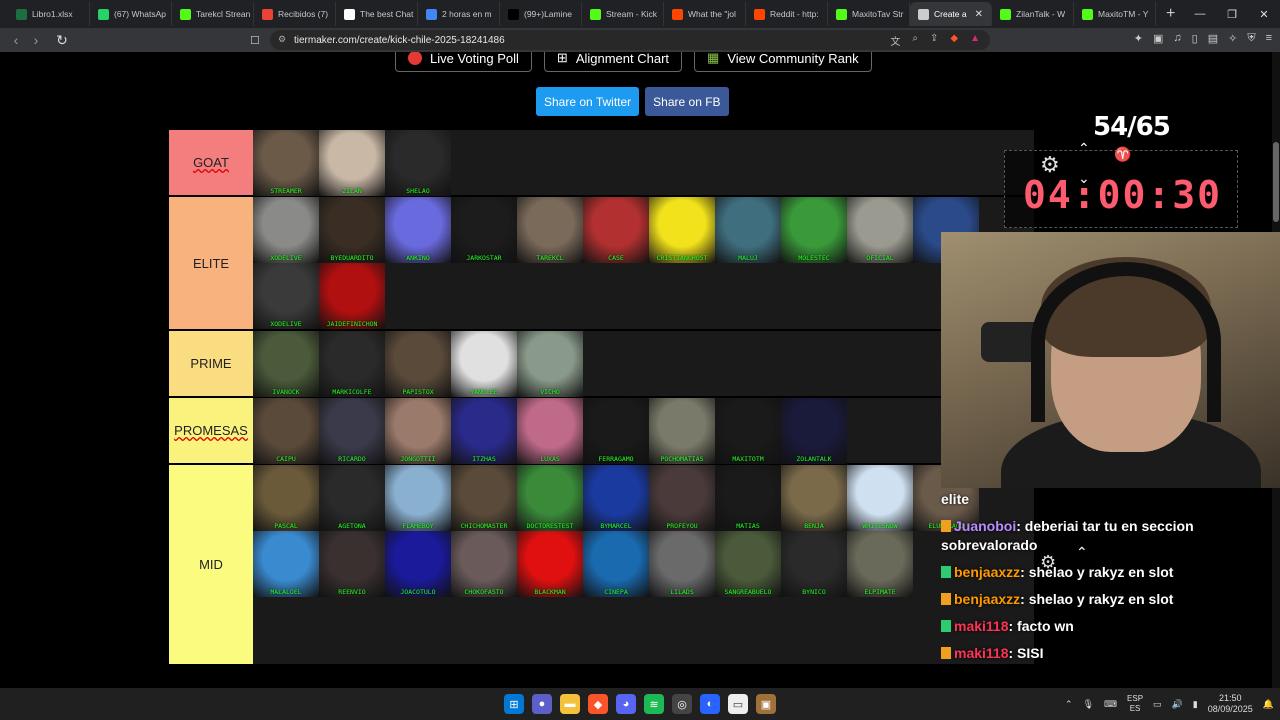 The height and width of the screenshot is (720, 1280). What do you see at coordinates (211, 430) in the screenshot?
I see `tier-label: PROMESAS` at bounding box center [211, 430].